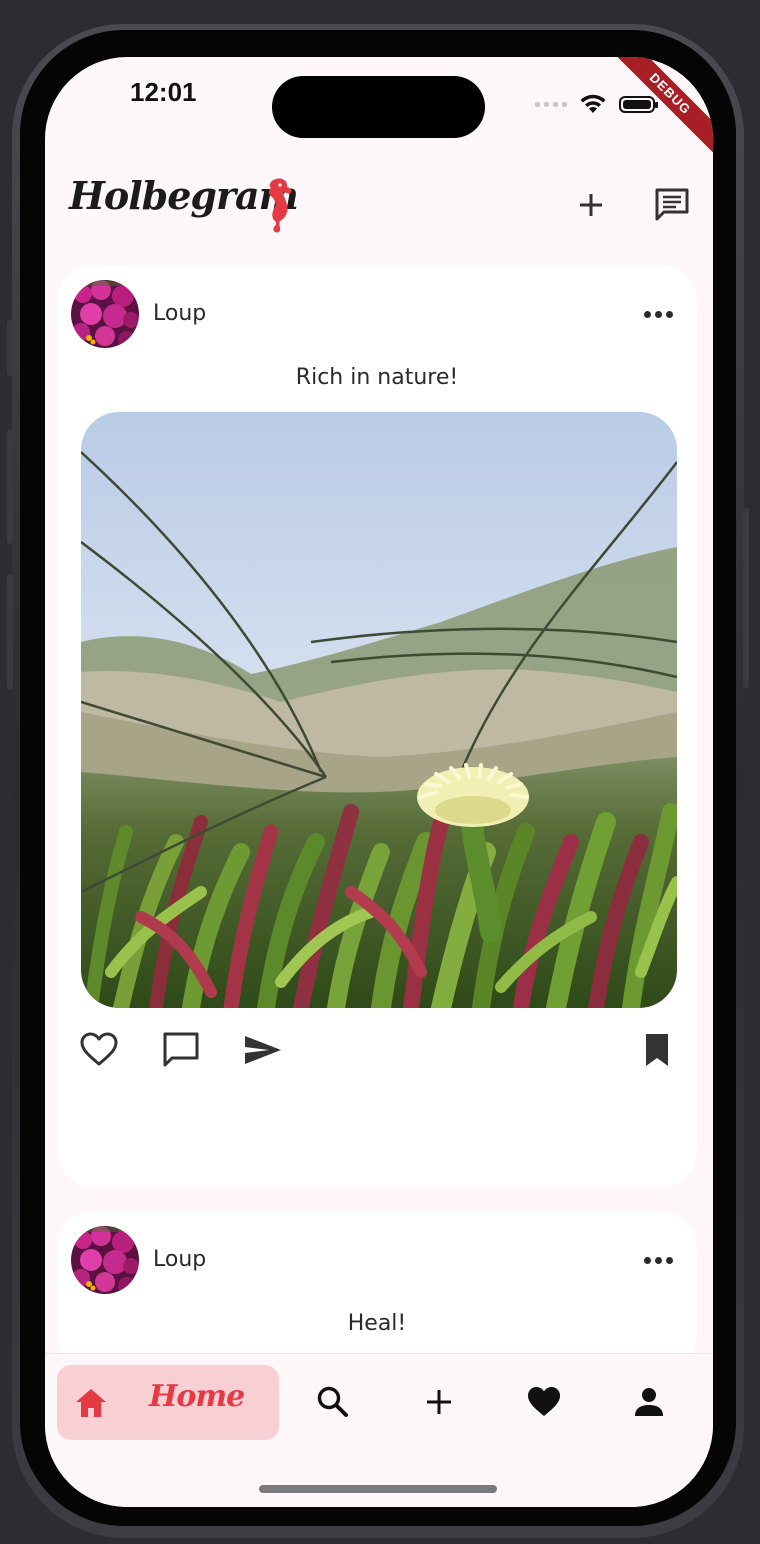 This screenshot has width=760, height=1544. Describe the element at coordinates (181, 1050) in the screenshot. I see `comment-button` at that location.